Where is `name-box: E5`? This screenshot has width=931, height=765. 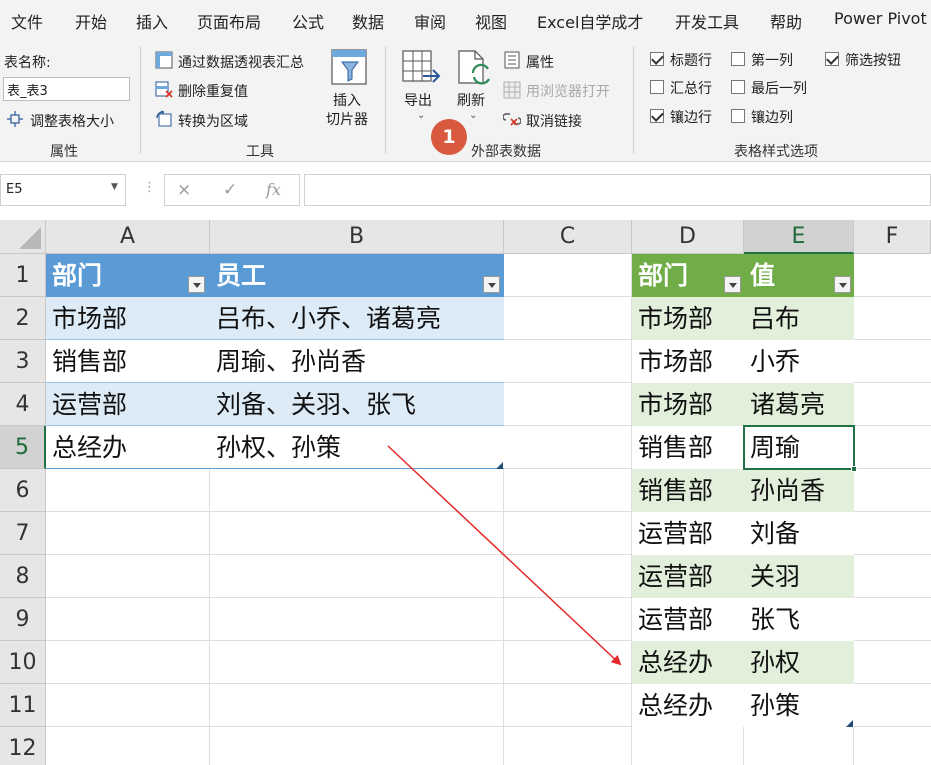
name-box: E5 is located at coordinates (63, 190).